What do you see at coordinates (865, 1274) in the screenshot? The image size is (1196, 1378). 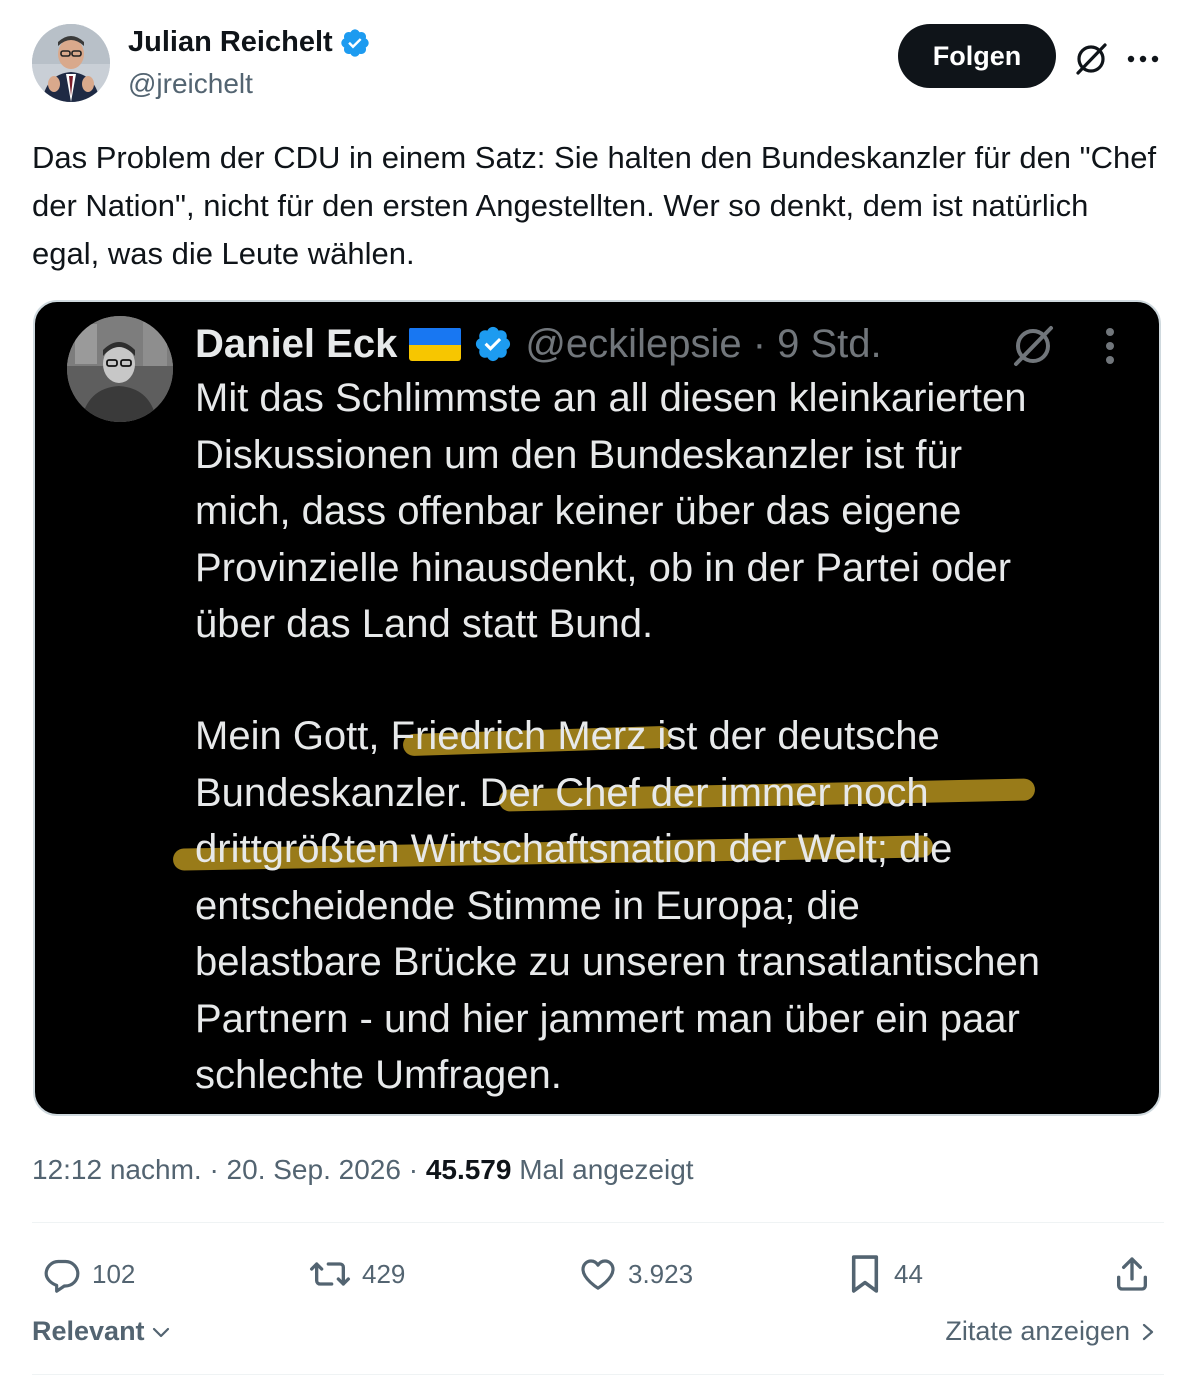 I see `bookmark-icon` at bounding box center [865, 1274].